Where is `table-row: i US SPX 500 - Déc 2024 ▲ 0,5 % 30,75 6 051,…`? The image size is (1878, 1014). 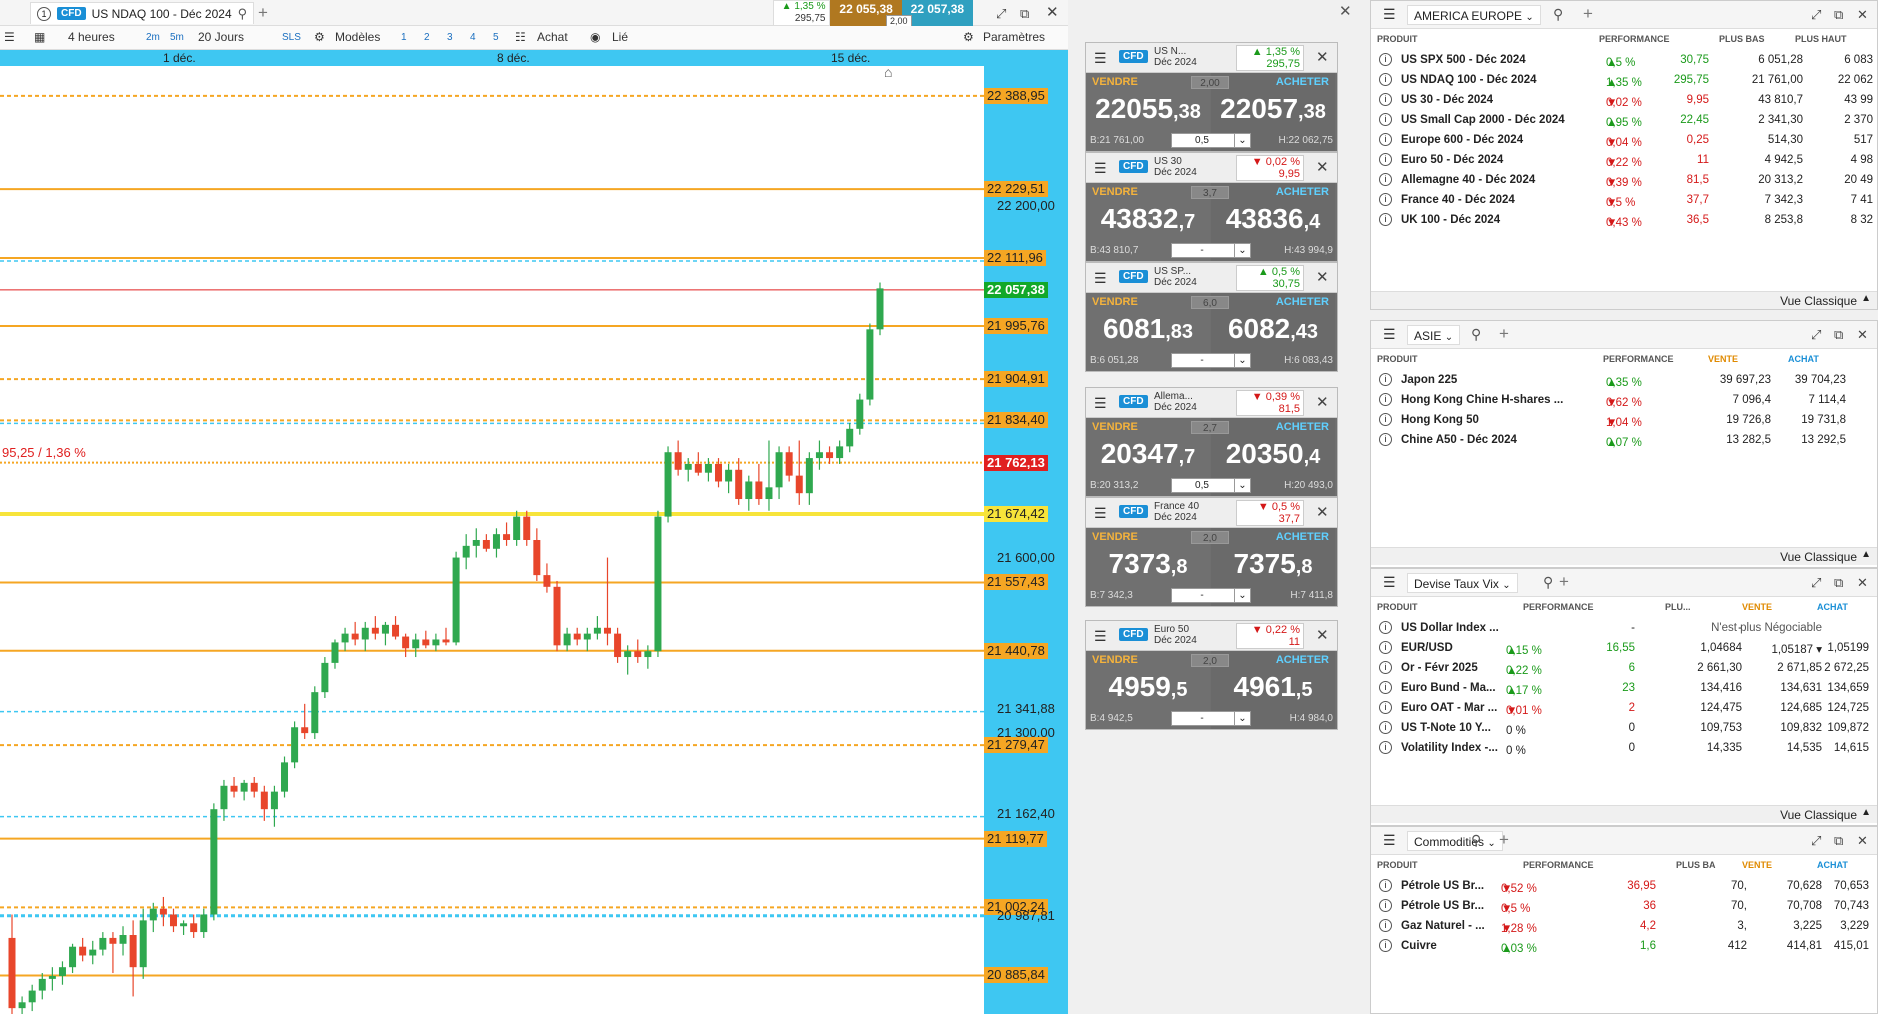
table-row: i US SPX 500 - Déc 2024 ▲ 0,5 % 30,75 6 051,… is located at coordinates (1624, 61).